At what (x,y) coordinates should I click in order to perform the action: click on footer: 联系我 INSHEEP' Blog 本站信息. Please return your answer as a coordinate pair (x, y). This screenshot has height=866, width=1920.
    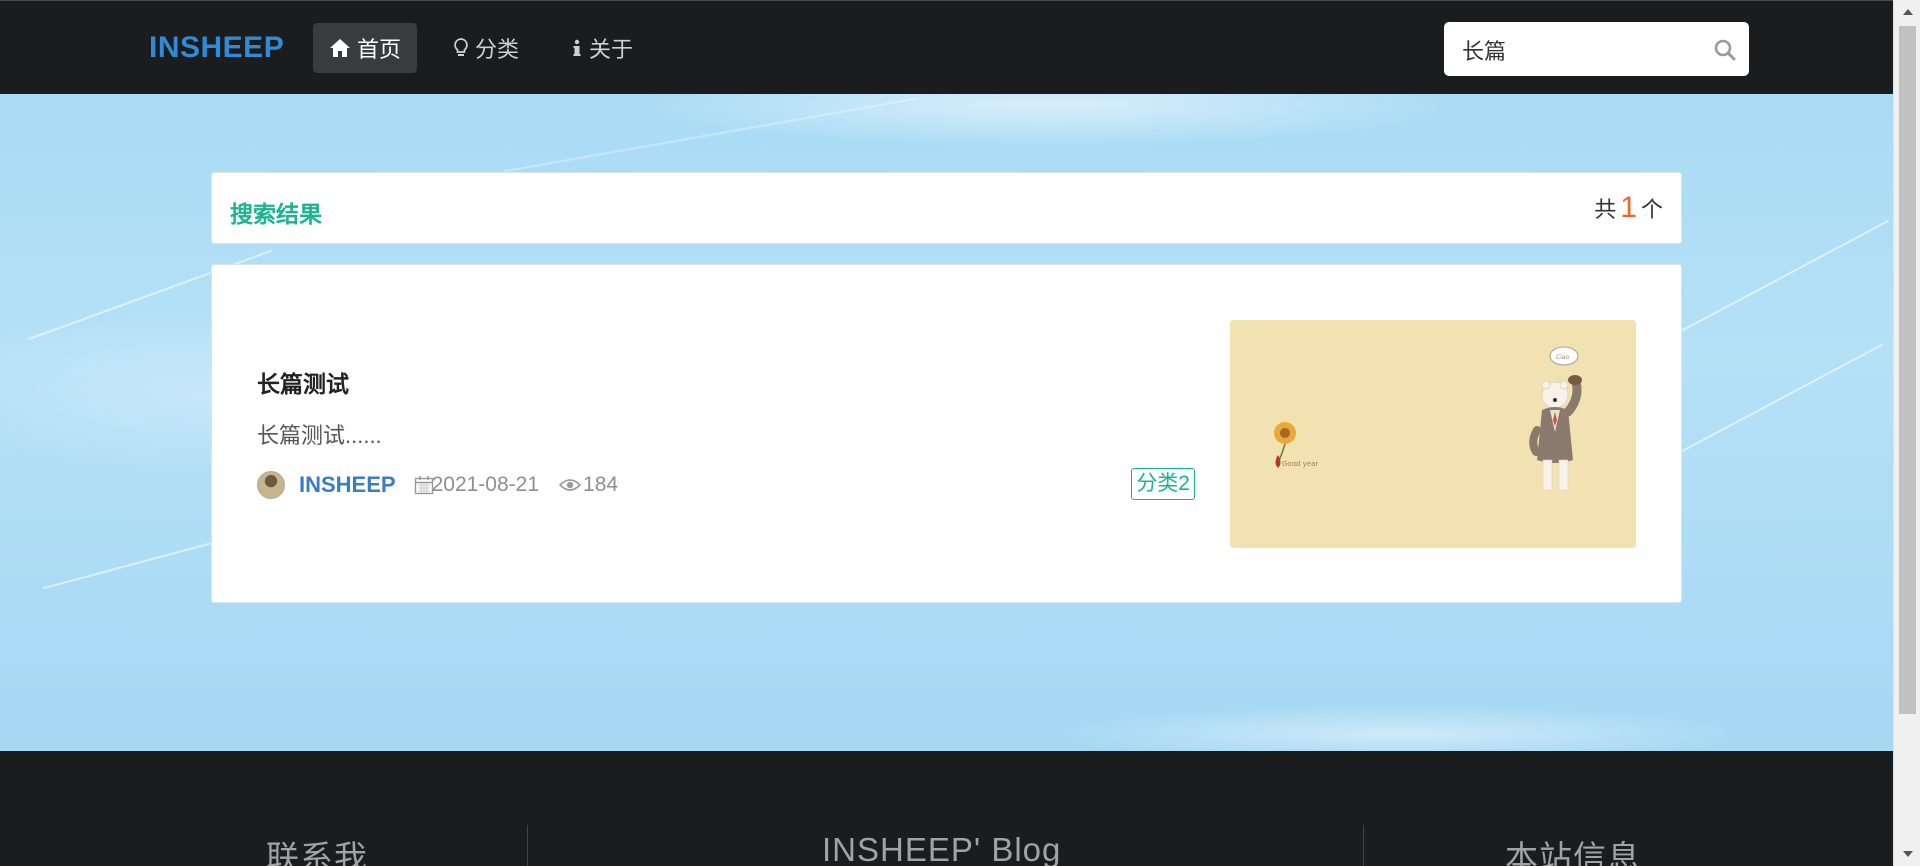
    Looking at the image, I should click on (946, 808).